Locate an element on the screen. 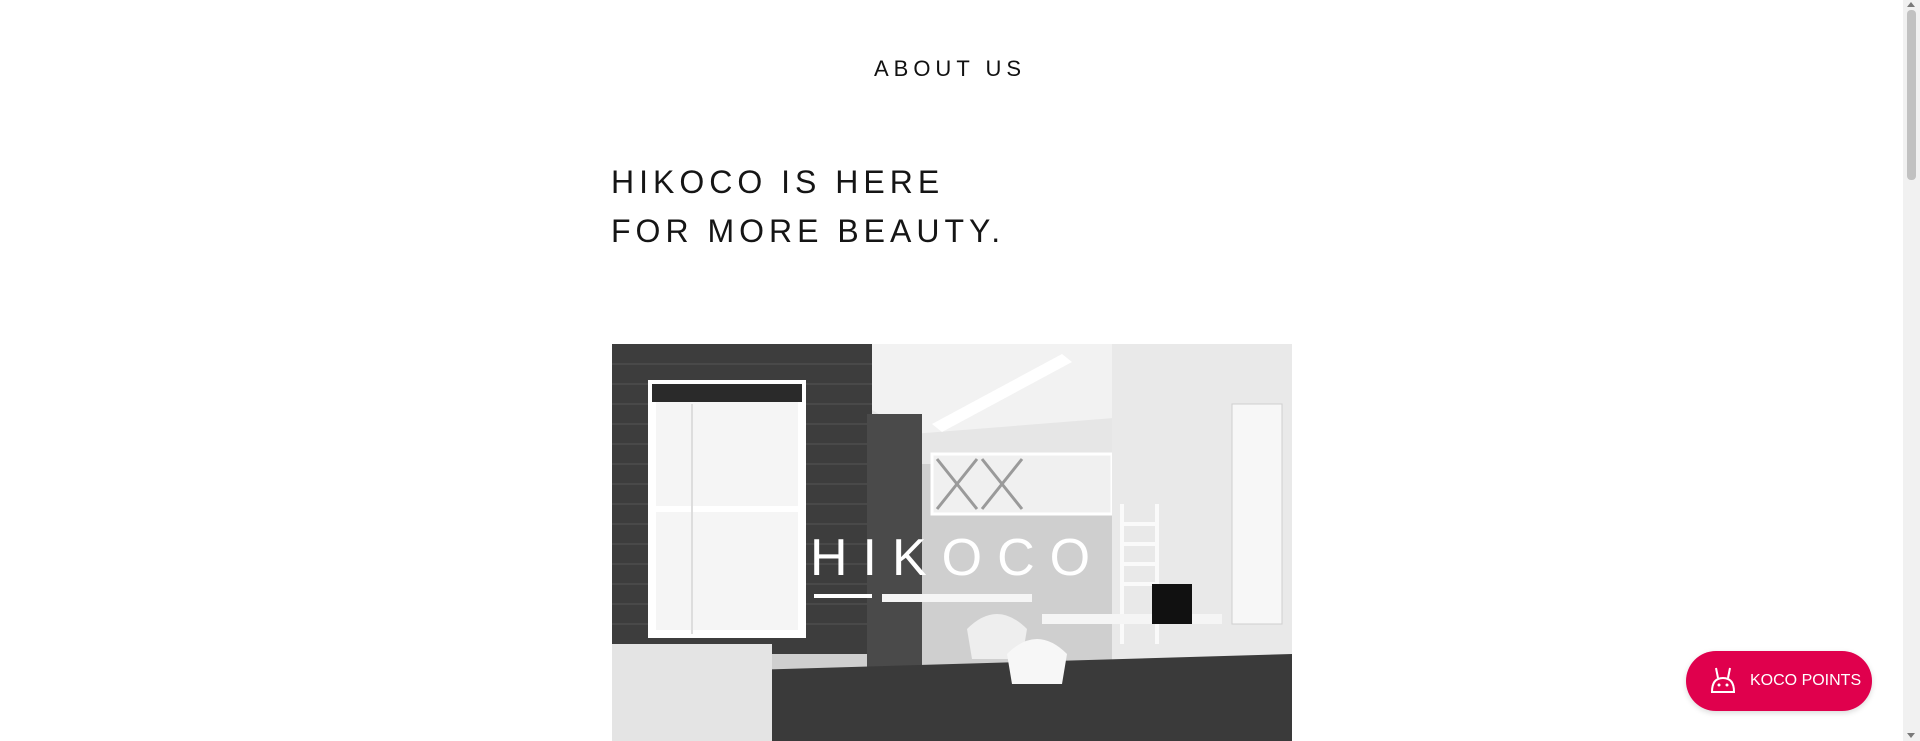 This screenshot has width=1920, height=741. koco-points-label: KOCO POINTS is located at coordinates (1806, 680).